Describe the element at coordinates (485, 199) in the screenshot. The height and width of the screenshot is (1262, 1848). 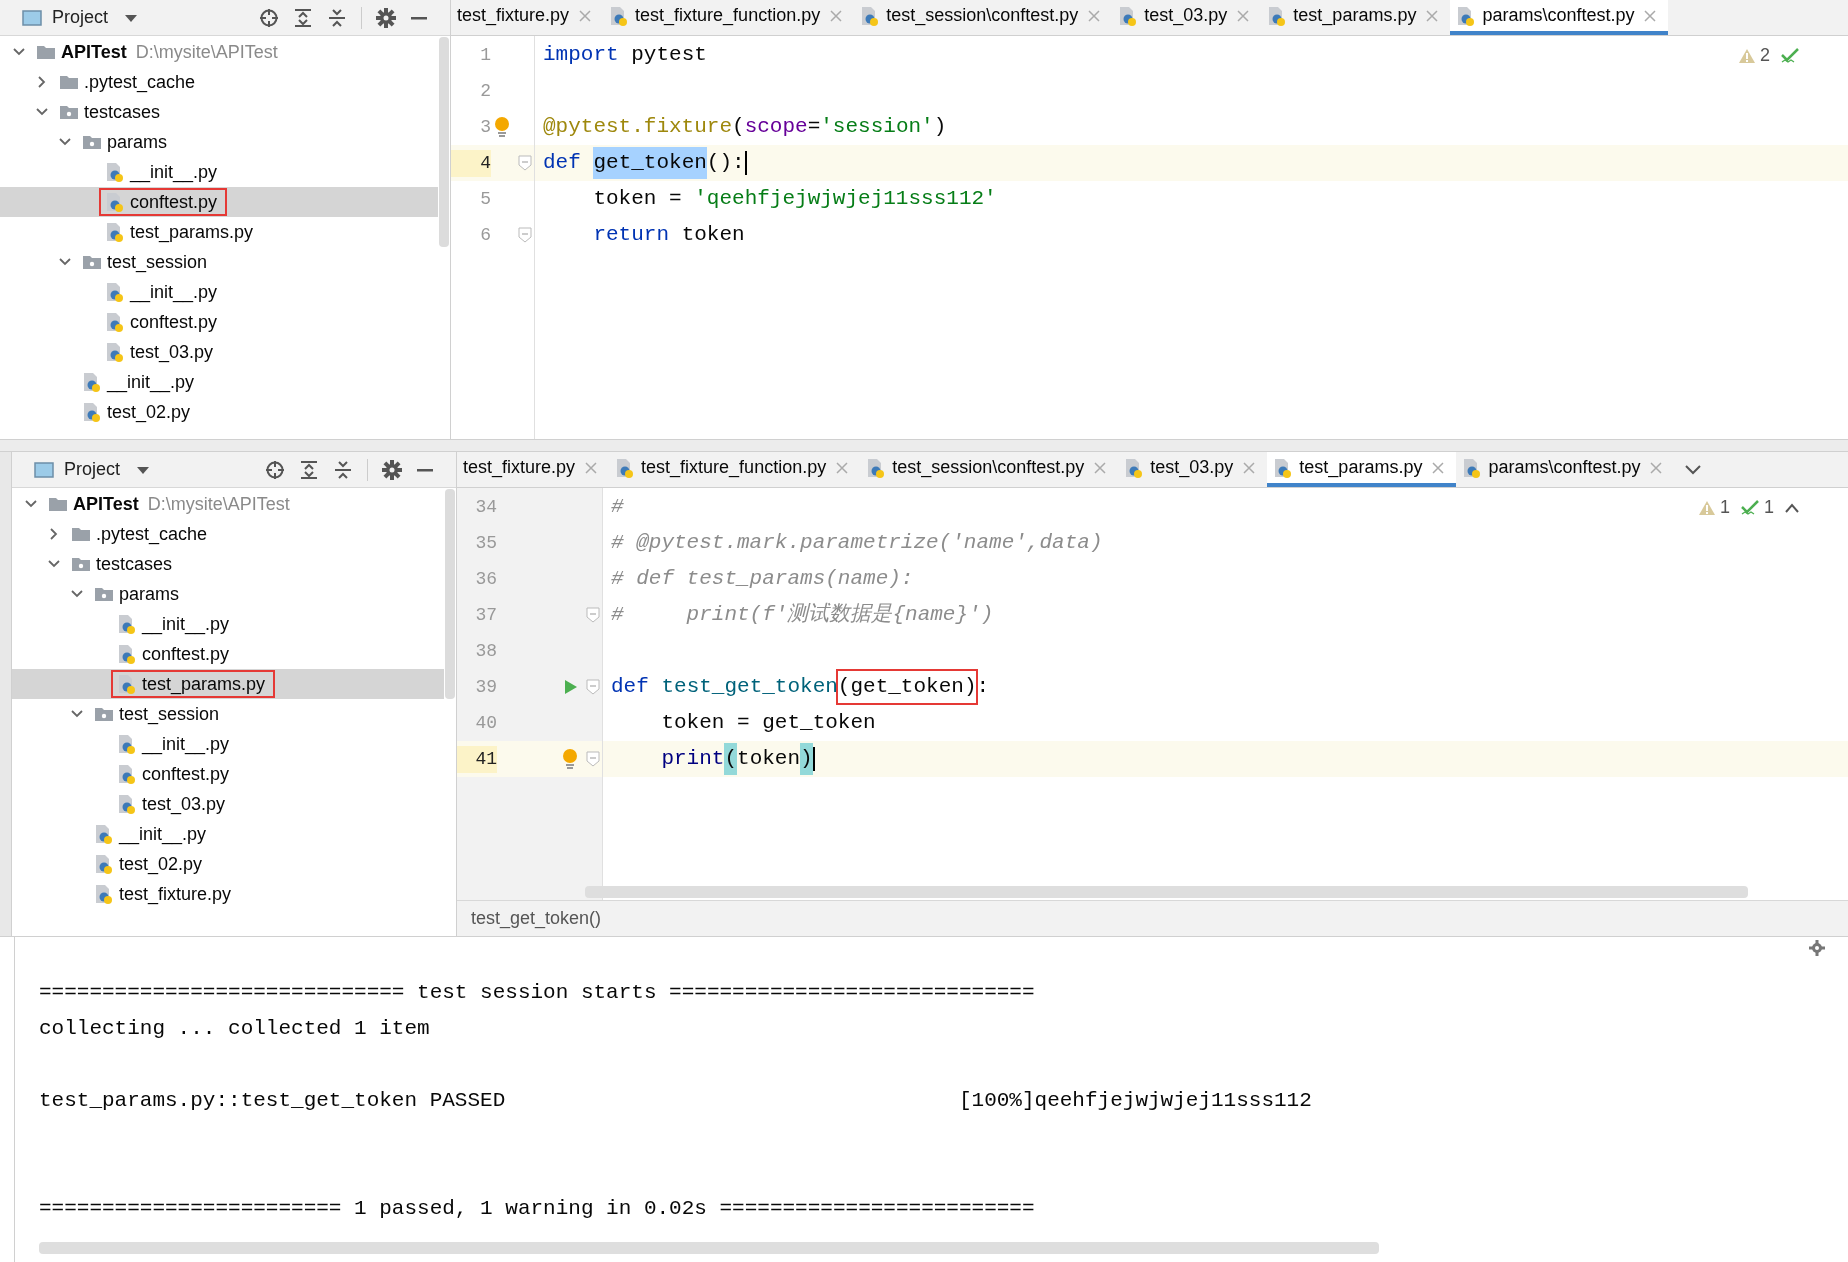
I see `line-number: 5` at that location.